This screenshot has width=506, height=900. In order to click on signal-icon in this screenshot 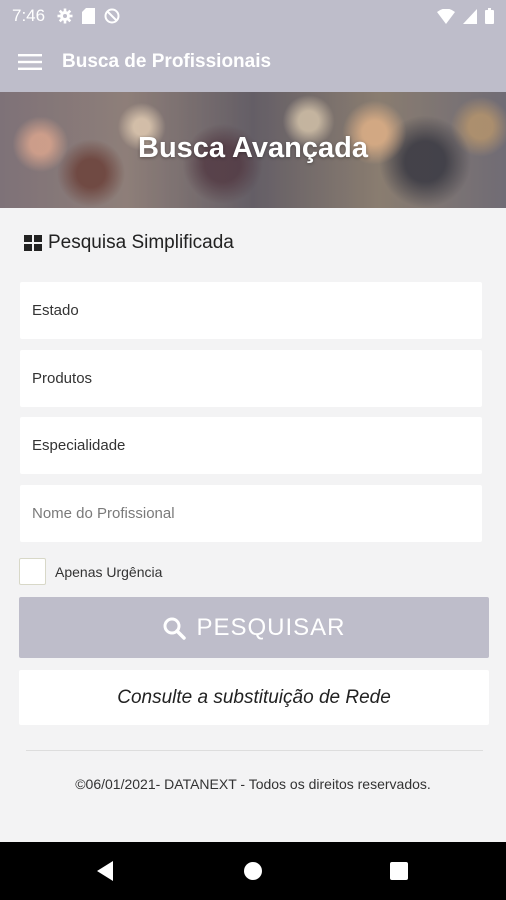, I will do `click(470, 16)`.